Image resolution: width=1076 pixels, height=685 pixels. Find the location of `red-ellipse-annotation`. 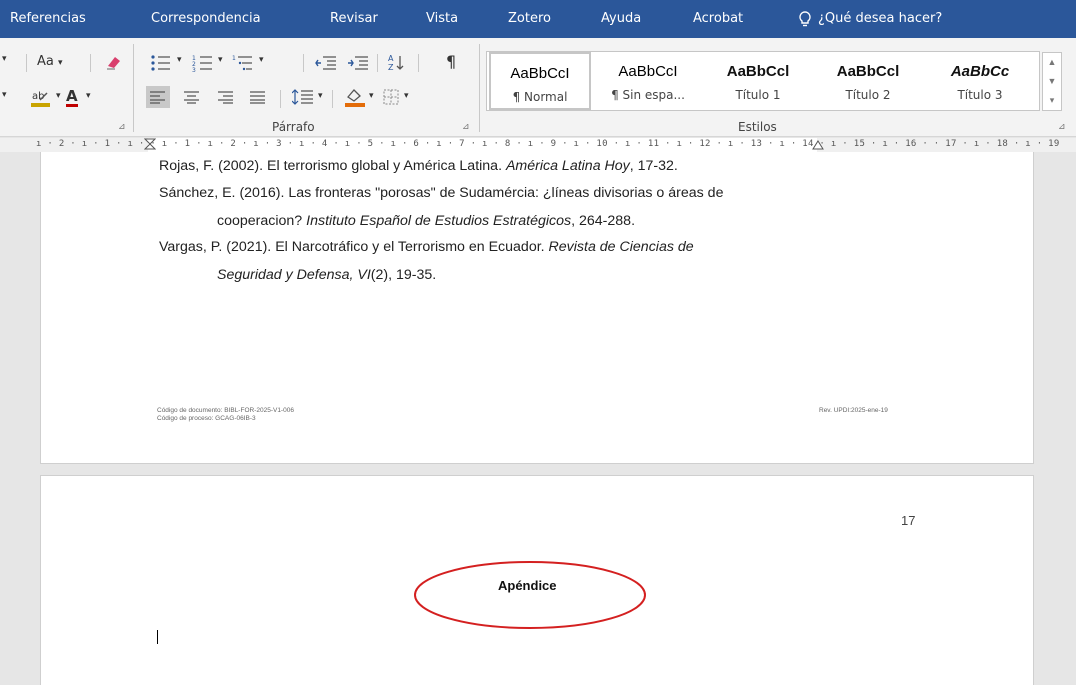

red-ellipse-annotation is located at coordinates (530, 595).